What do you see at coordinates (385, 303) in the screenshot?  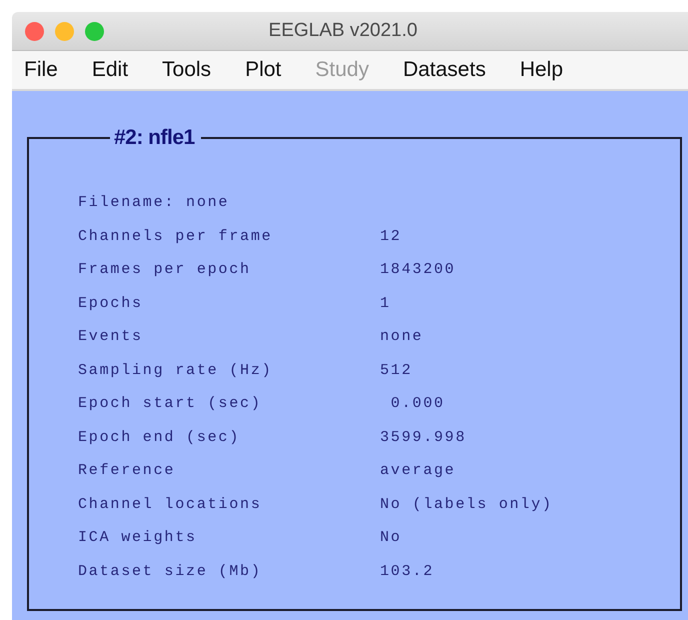 I see `field-value: 1` at bounding box center [385, 303].